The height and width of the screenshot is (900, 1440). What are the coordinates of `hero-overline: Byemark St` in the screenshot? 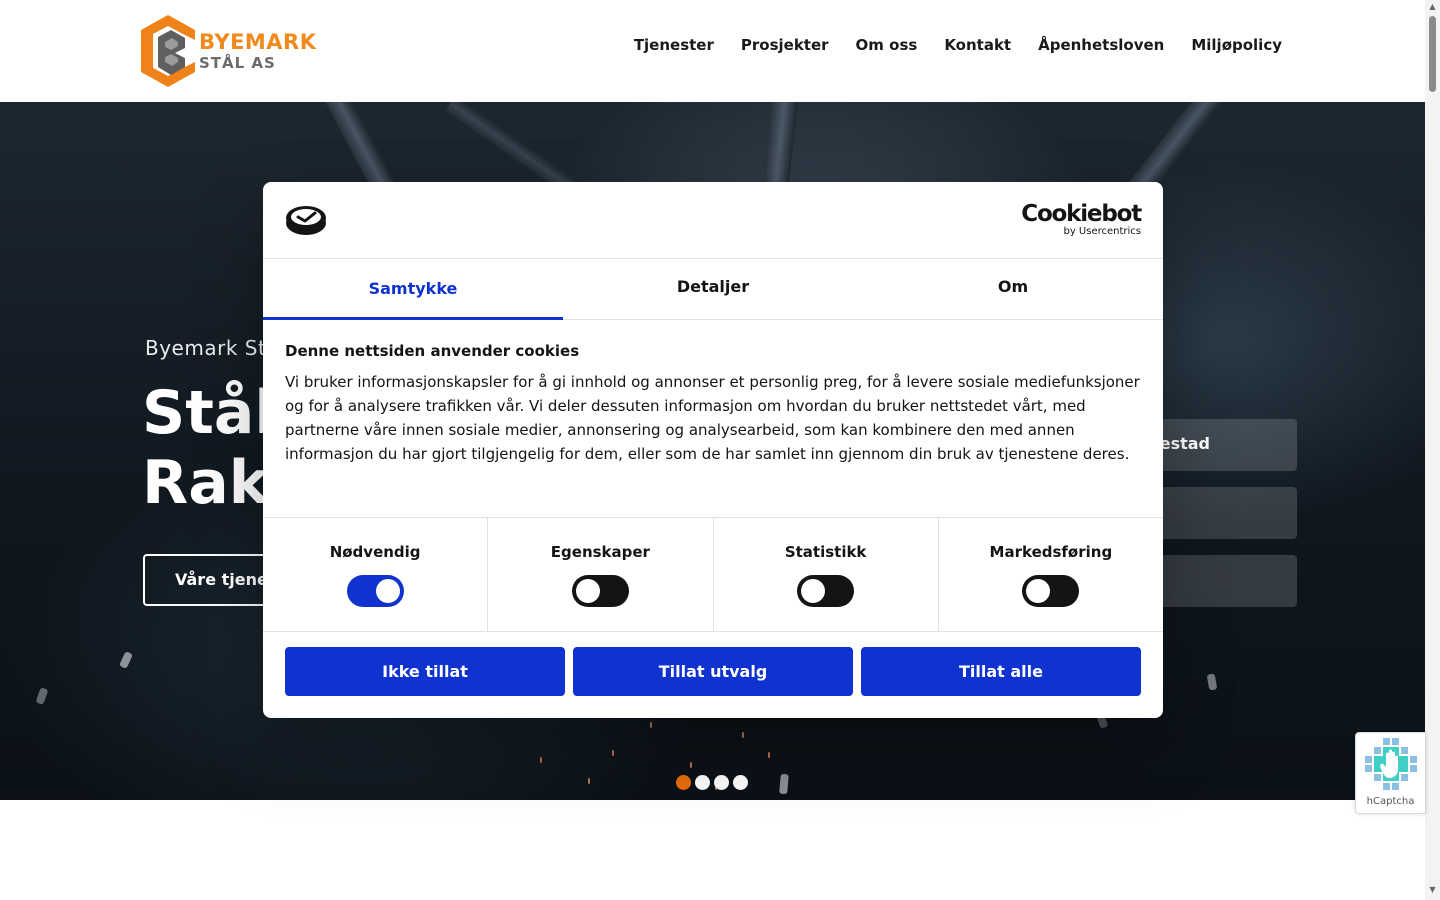 It's located at (206, 348).